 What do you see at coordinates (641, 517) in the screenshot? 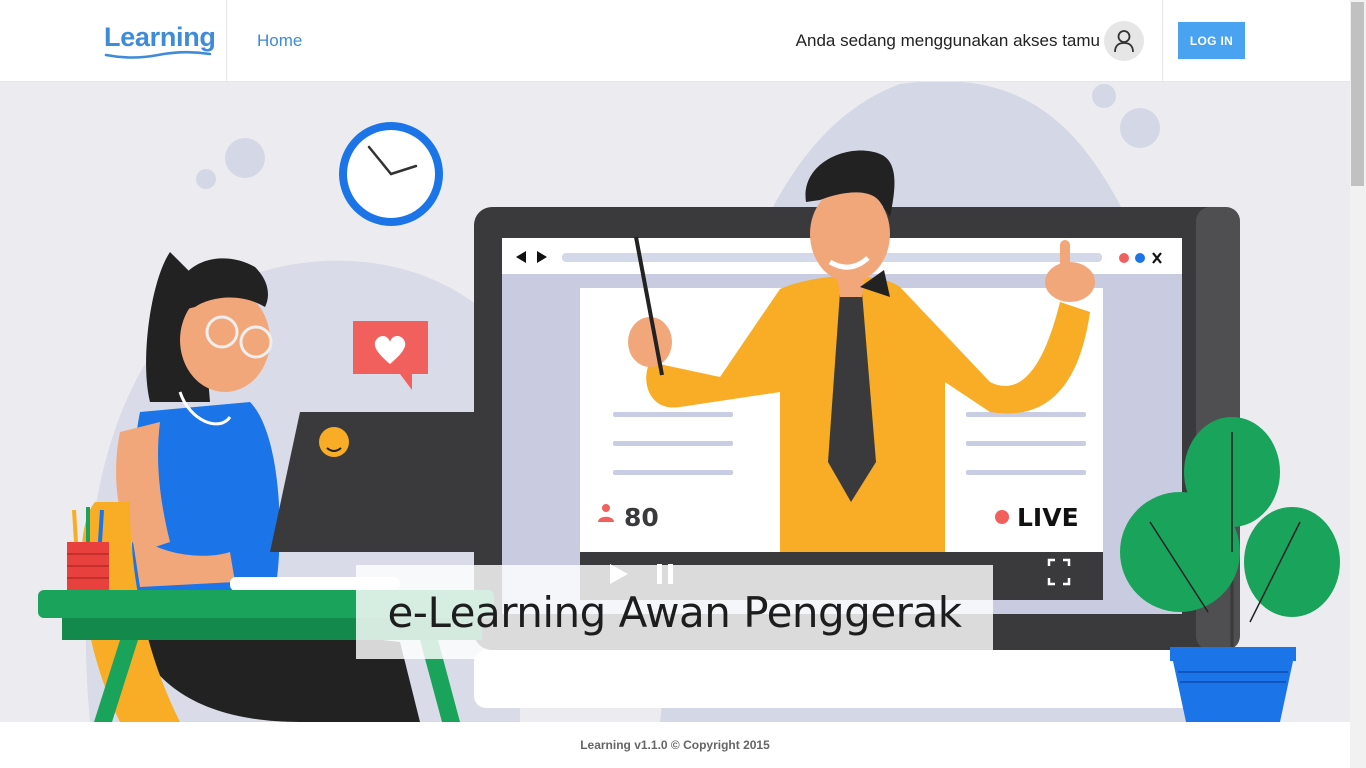
I see `viewer-count: 80` at bounding box center [641, 517].